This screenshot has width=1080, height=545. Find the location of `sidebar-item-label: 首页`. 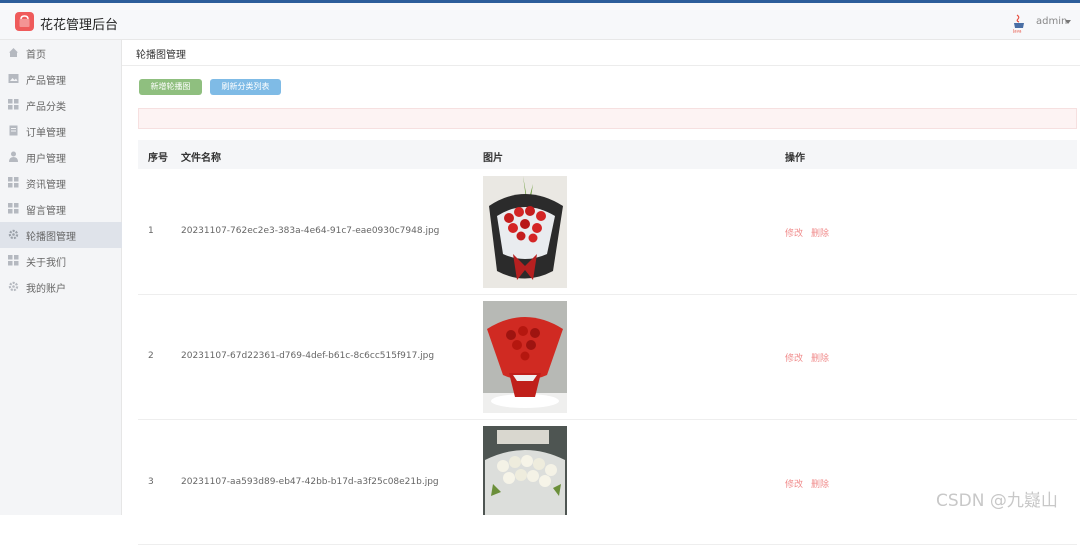

sidebar-item-label: 首页 is located at coordinates (36, 55).